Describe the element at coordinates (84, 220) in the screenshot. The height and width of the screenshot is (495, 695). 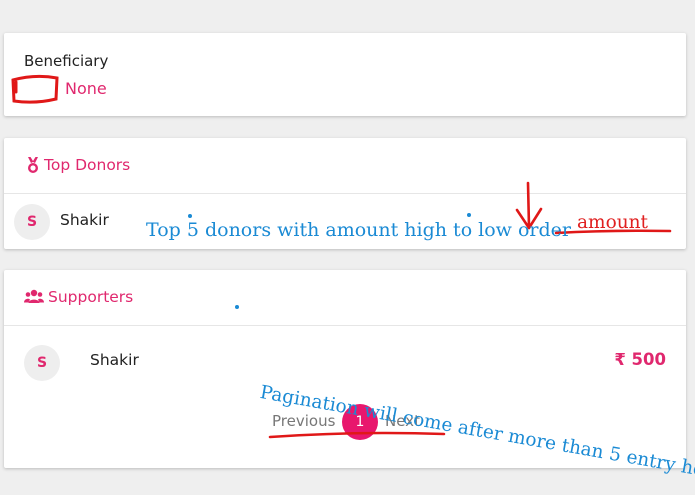
I see `donor-name: Shakir` at that location.